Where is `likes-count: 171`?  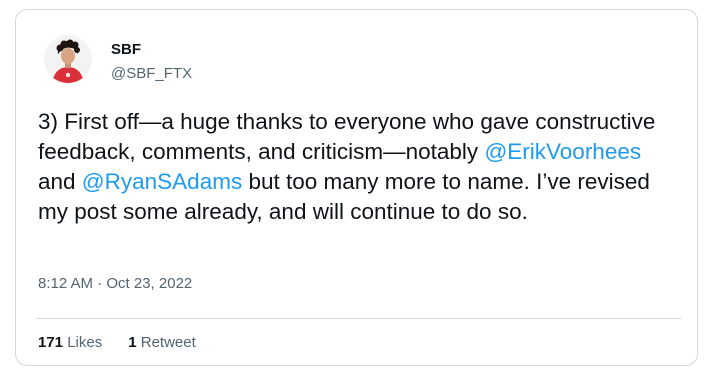 likes-count: 171 is located at coordinates (51, 342).